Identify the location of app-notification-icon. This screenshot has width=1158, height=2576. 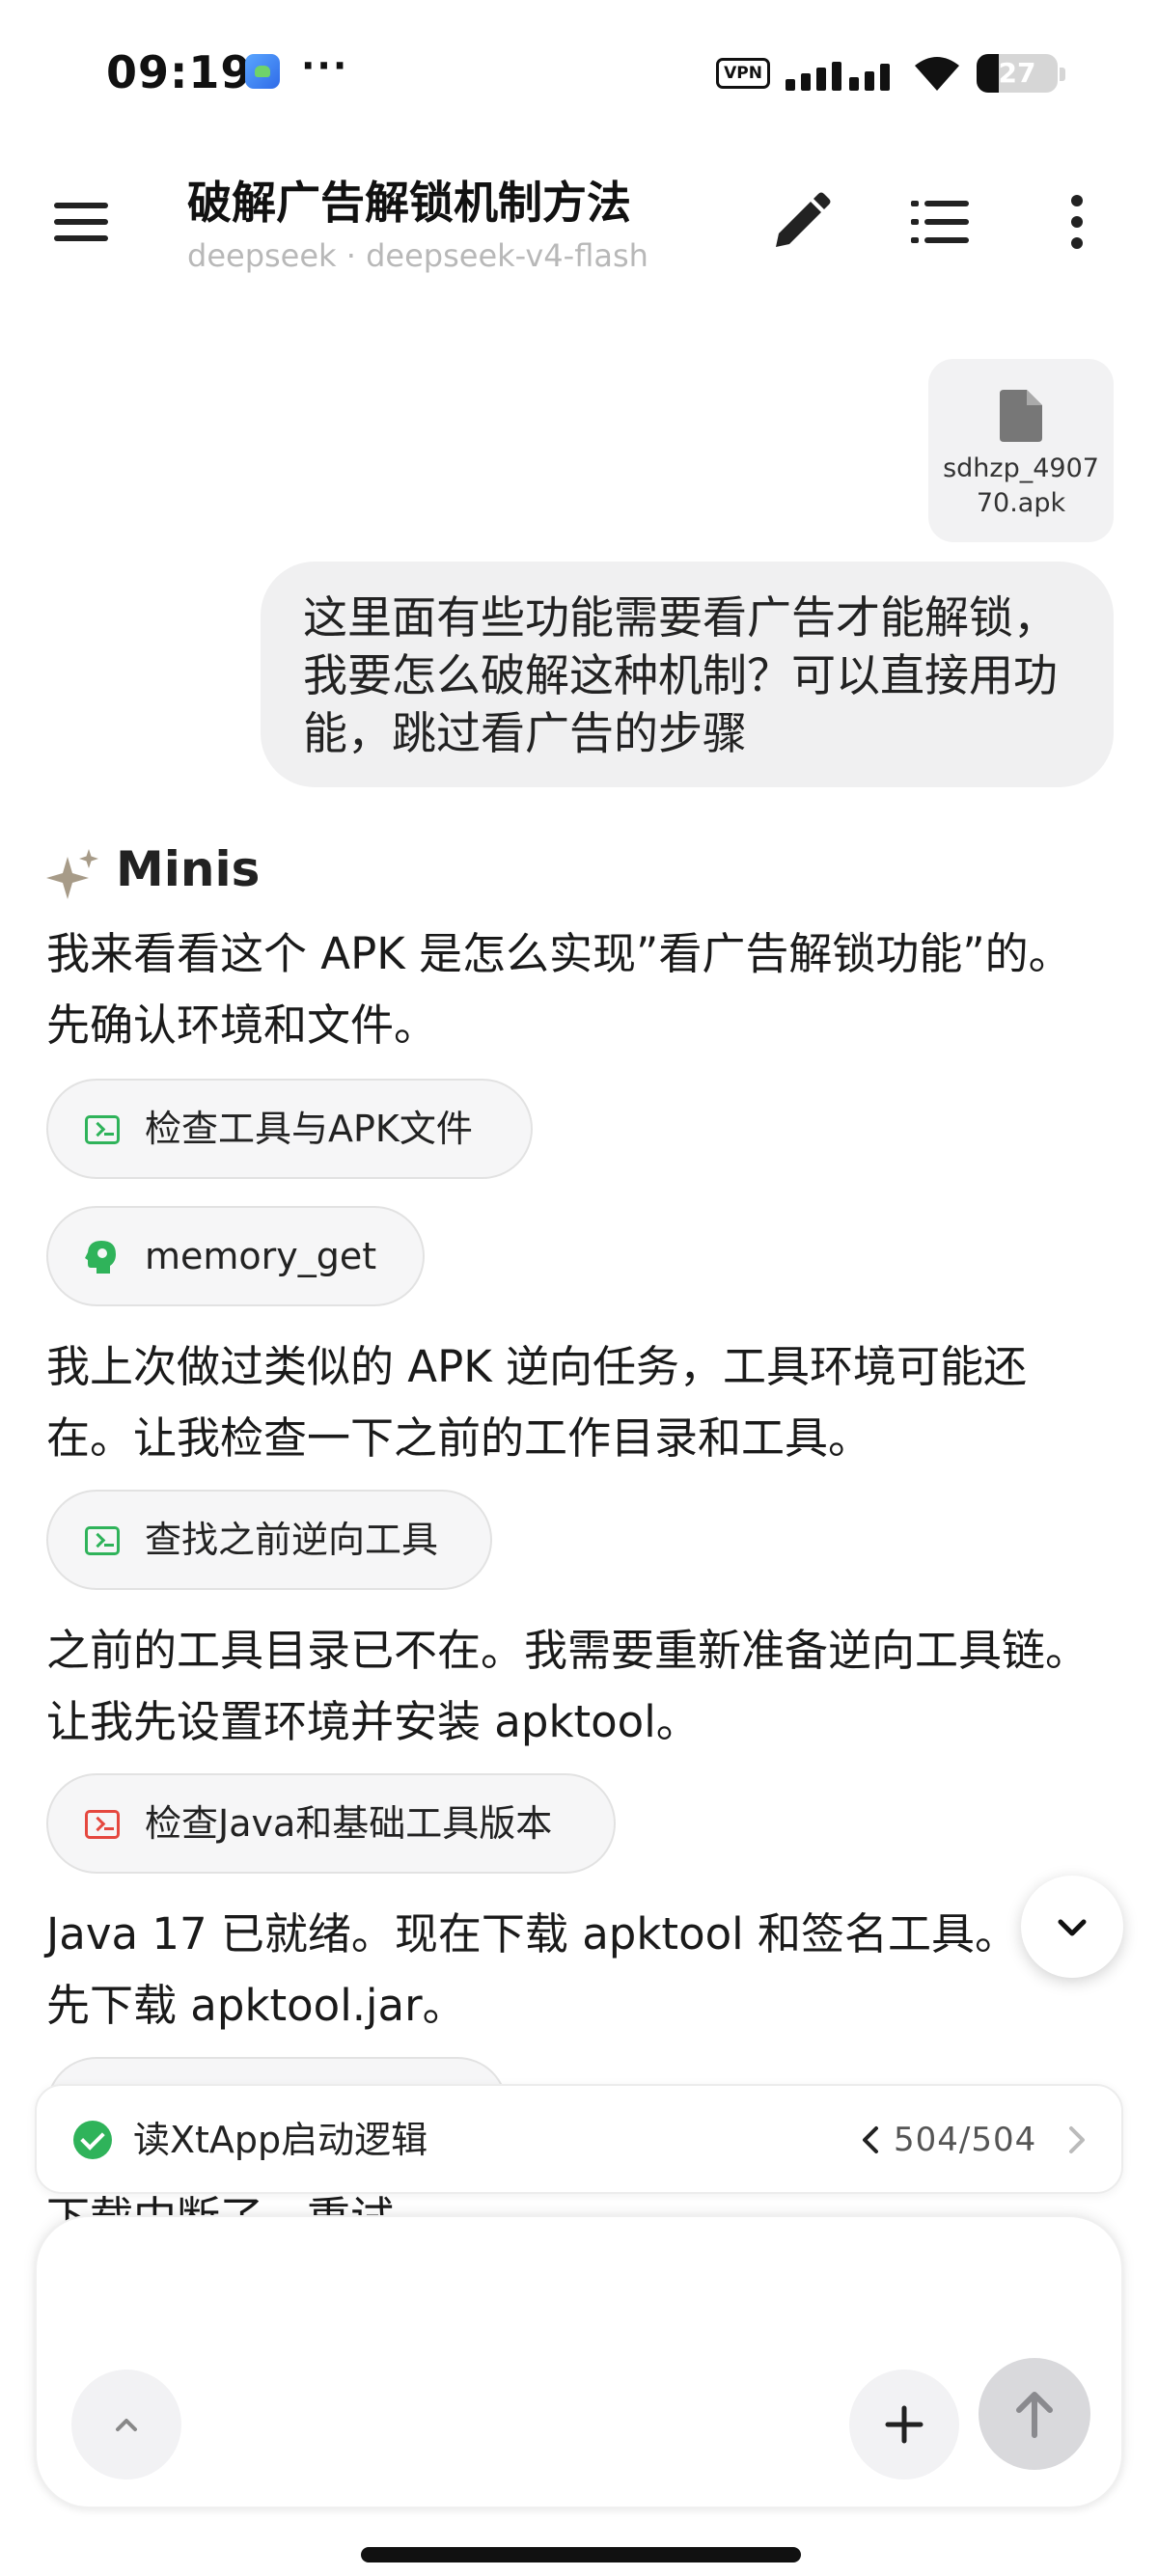
(262, 71).